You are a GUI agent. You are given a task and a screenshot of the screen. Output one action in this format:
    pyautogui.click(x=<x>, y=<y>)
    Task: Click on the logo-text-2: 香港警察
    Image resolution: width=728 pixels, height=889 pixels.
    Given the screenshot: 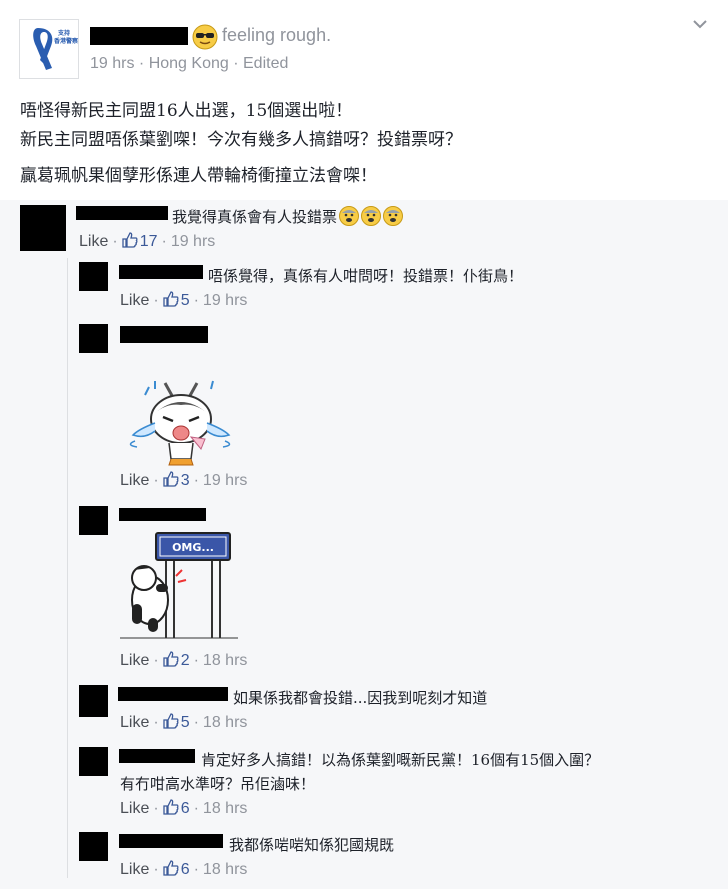 What is the action you would take?
    pyautogui.click(x=66, y=41)
    